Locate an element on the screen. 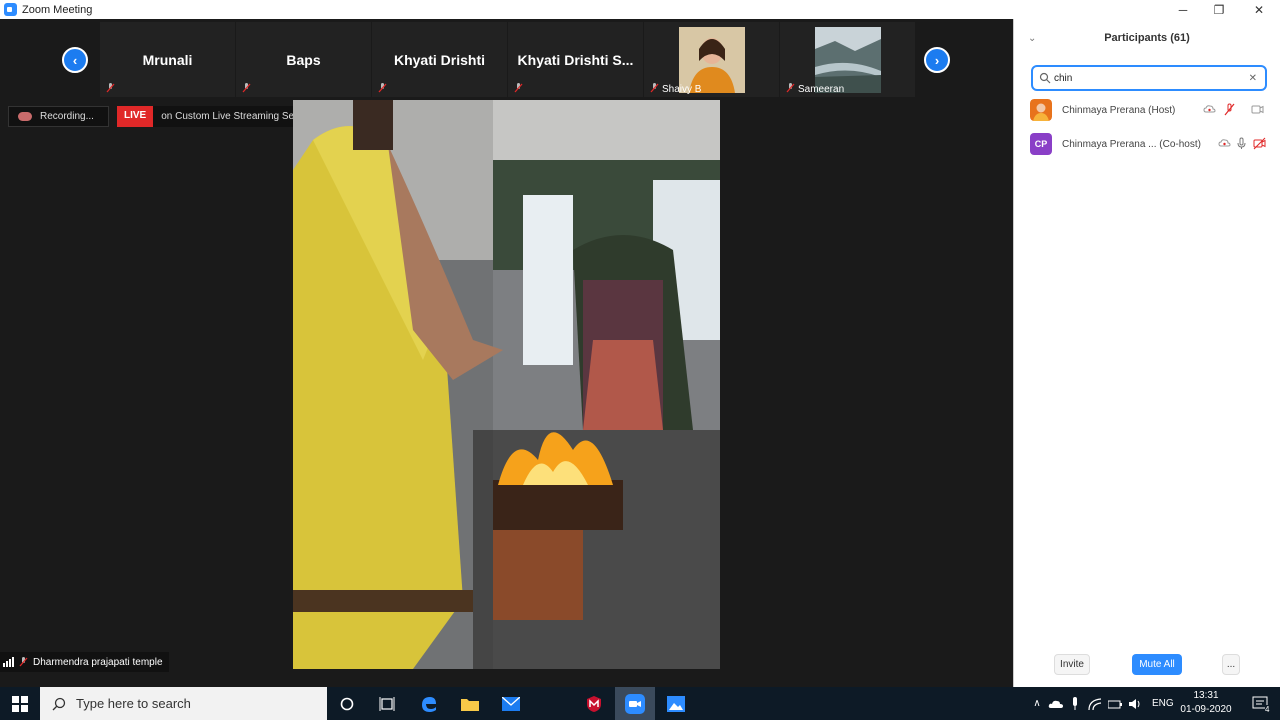  notification-count: 4 is located at coordinates (1267, 709).